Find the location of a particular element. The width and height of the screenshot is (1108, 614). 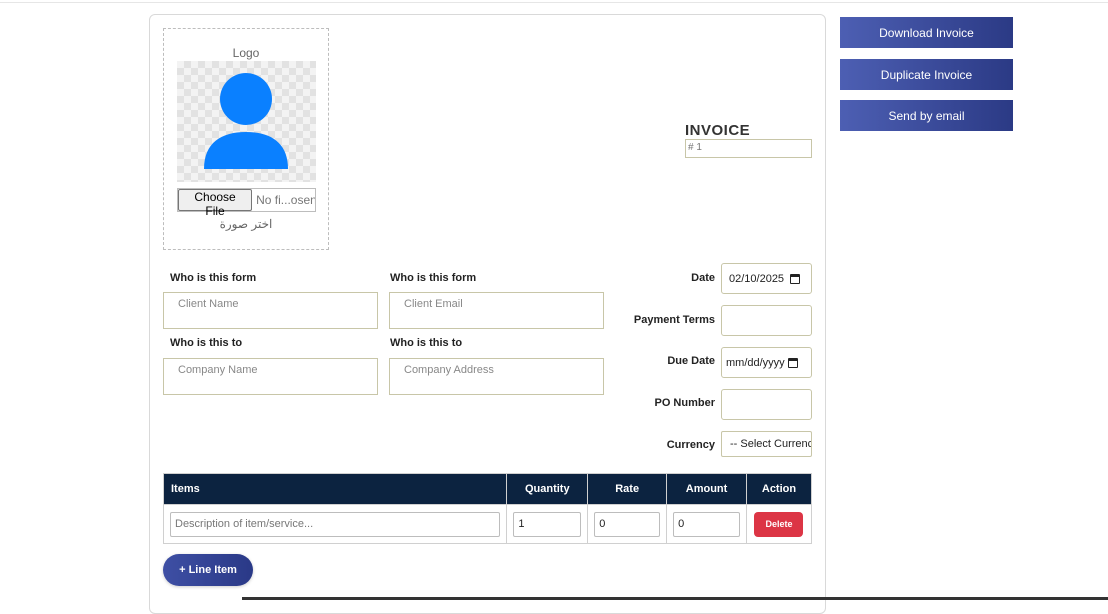

currency-label: Currency is located at coordinates (690, 445).